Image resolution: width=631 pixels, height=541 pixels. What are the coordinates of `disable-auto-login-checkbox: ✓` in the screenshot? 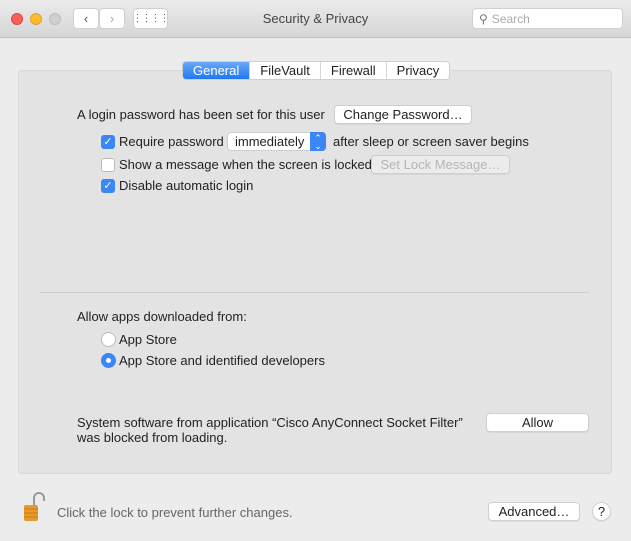 It's located at (108, 186).